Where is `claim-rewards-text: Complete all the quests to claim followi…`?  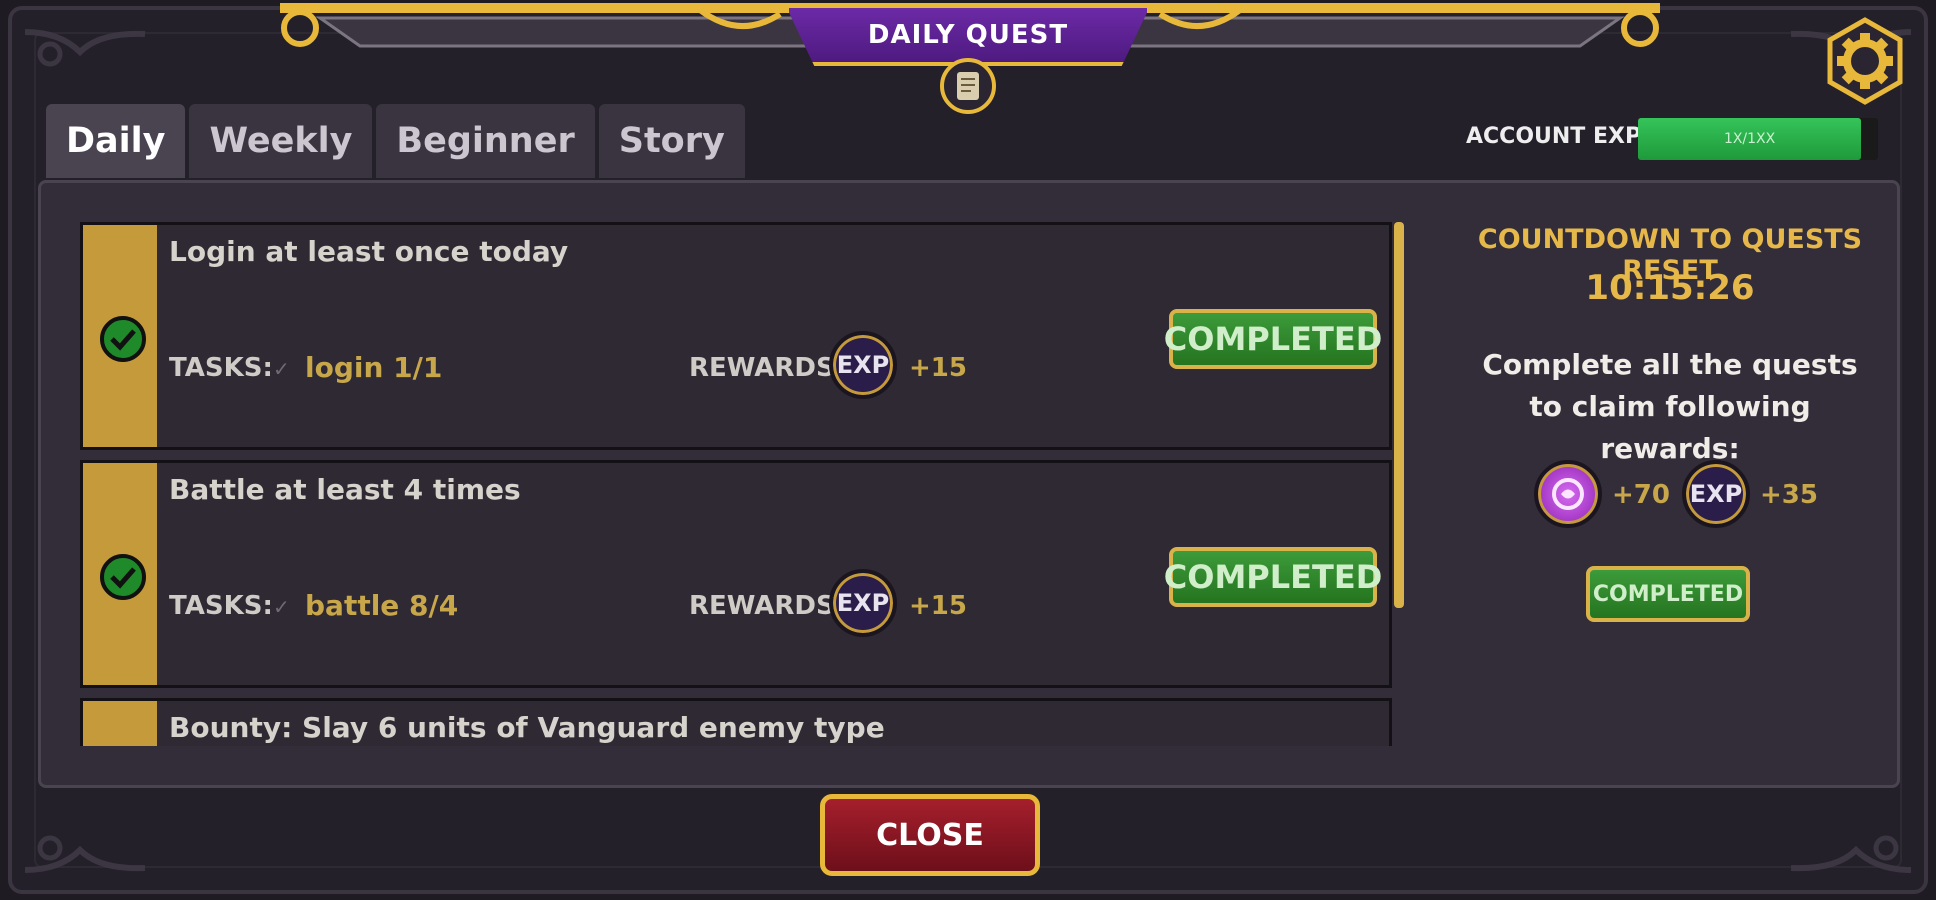
claim-rewards-text: Complete all the quests to claim followi… is located at coordinates (1670, 406).